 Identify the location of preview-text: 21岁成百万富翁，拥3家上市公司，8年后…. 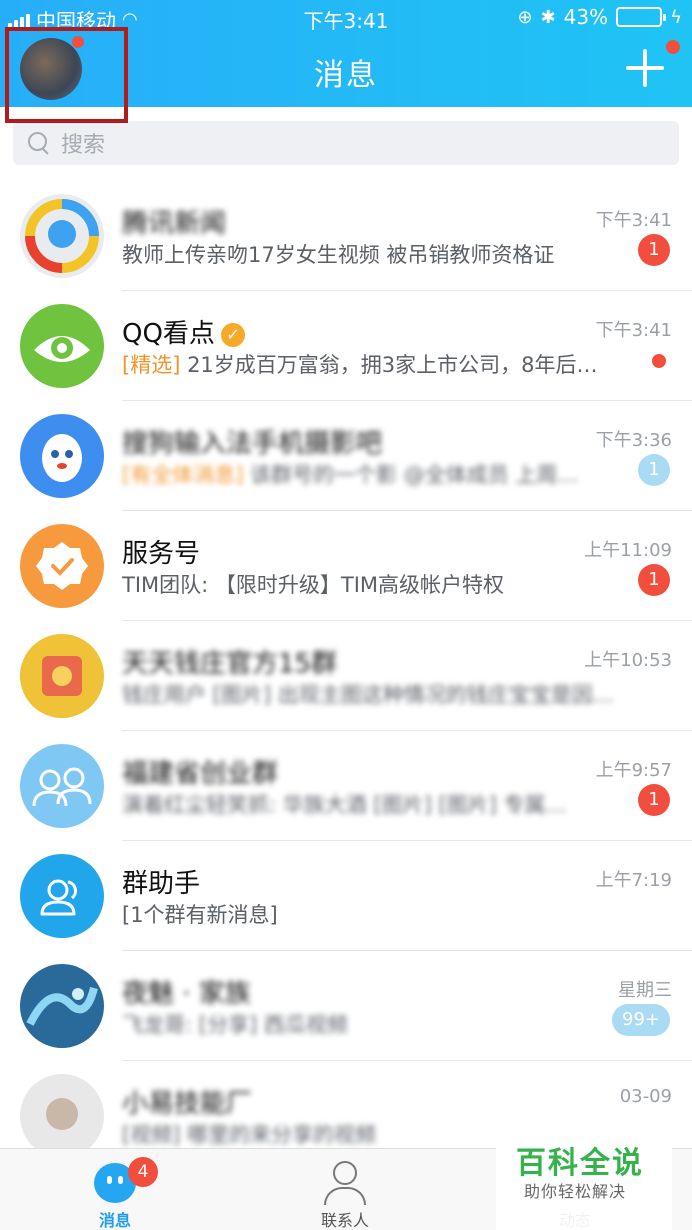
(389, 365).